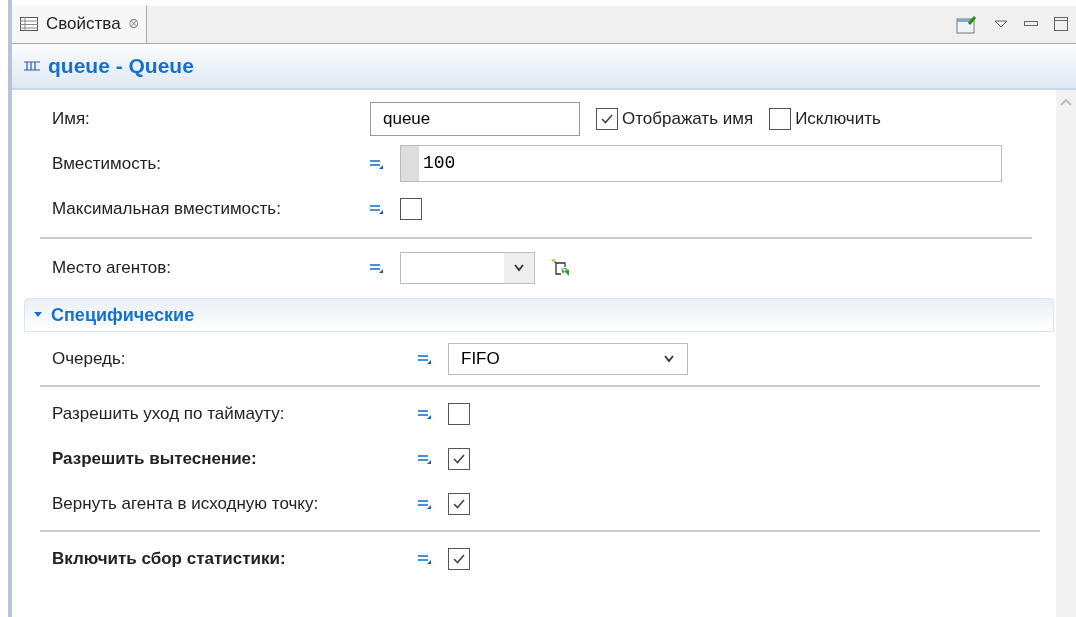 This screenshot has width=1076, height=617. I want to click on field-label: Имя:, so click(71, 118).